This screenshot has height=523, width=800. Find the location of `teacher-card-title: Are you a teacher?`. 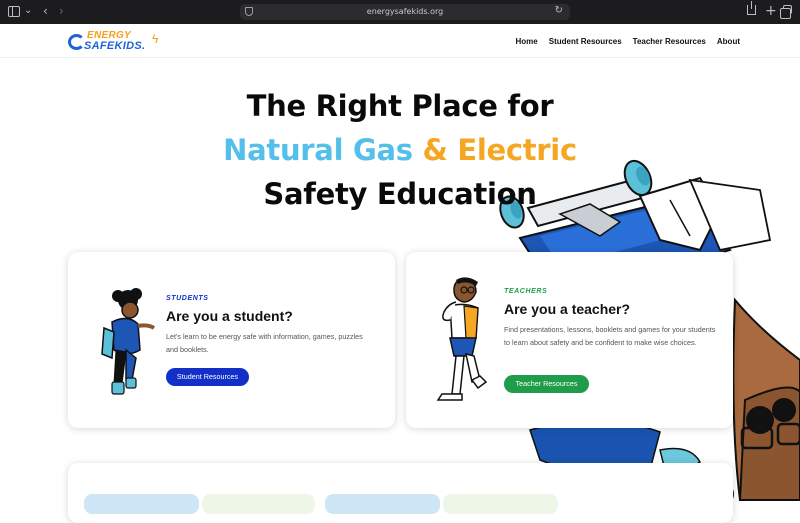

teacher-card-title: Are you a teacher? is located at coordinates (567, 309).